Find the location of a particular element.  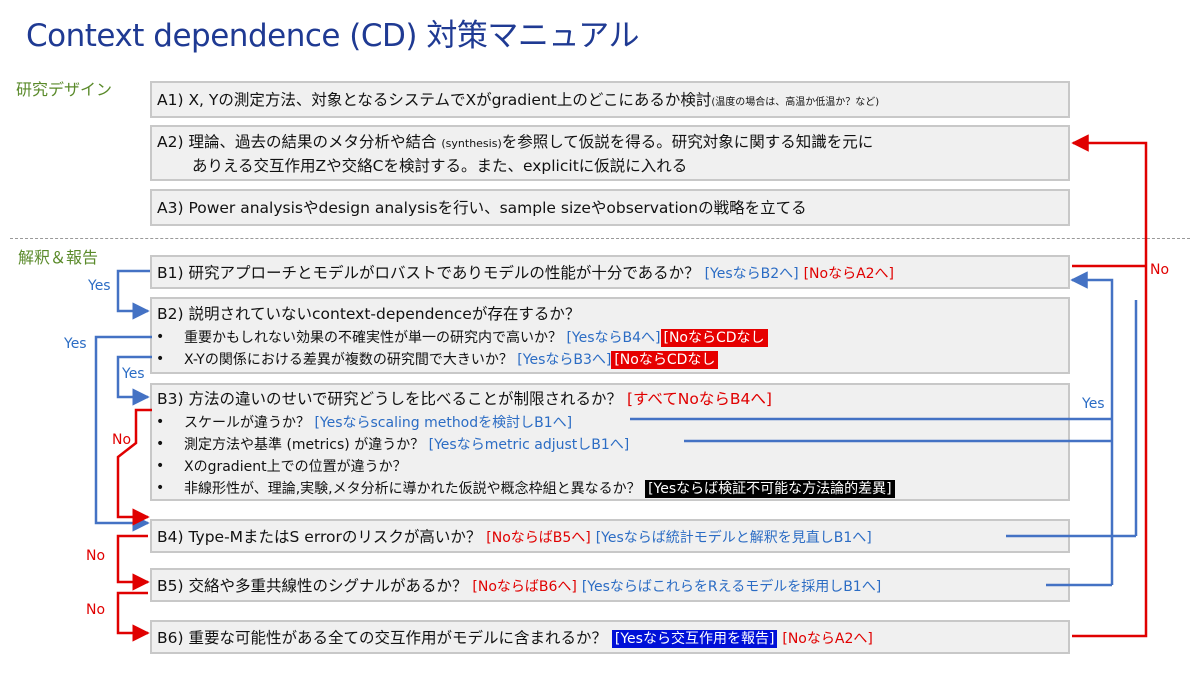

arrow-b4-to-b5 is located at coordinates (133, 562).